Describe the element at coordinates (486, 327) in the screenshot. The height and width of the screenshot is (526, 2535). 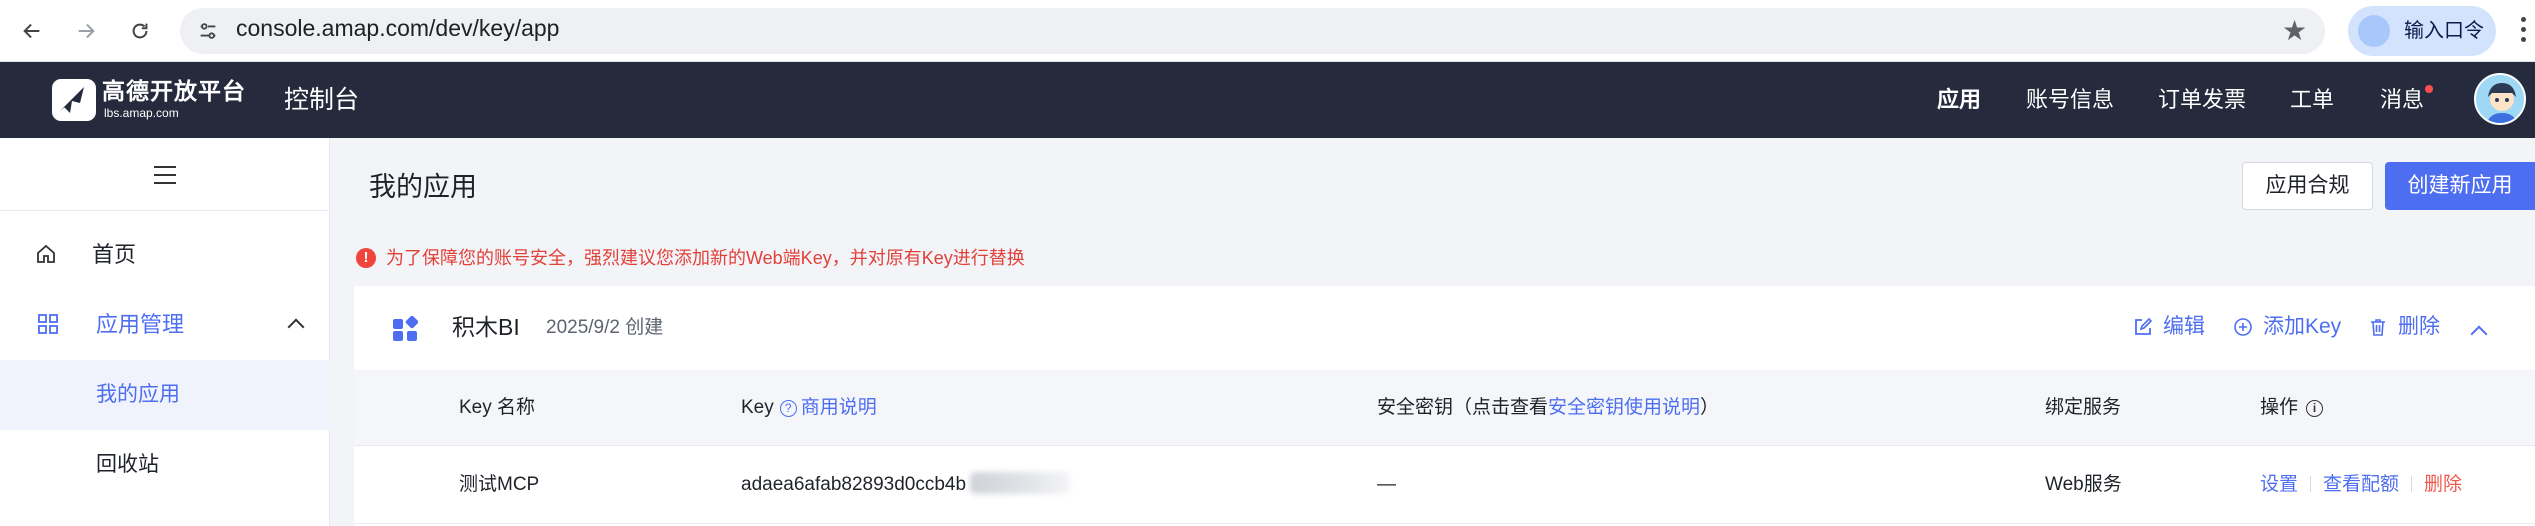
I see `app-name: 积木BI` at that location.